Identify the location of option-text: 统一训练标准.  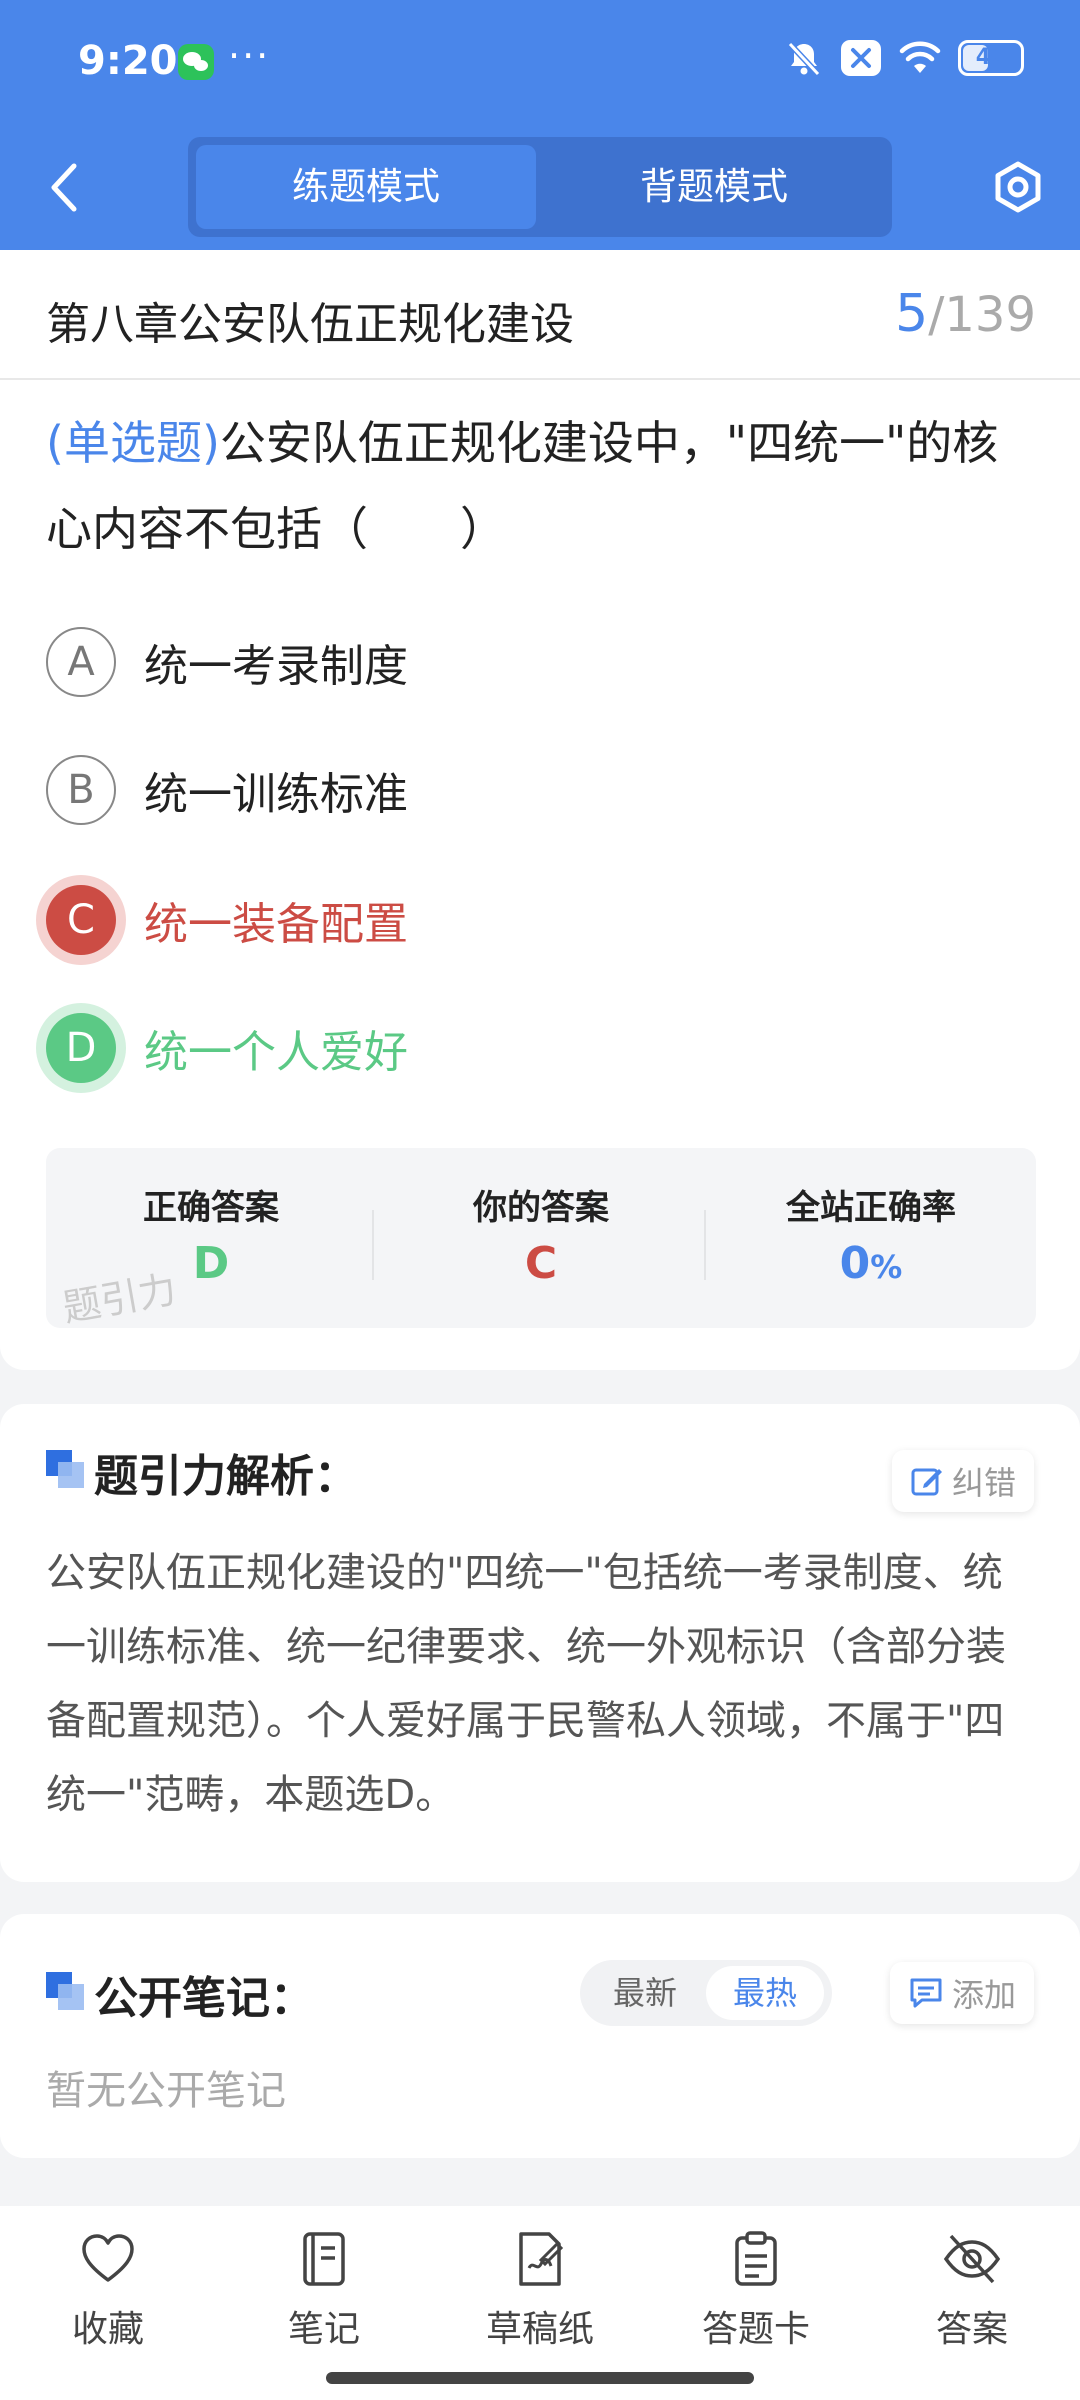
(276, 794).